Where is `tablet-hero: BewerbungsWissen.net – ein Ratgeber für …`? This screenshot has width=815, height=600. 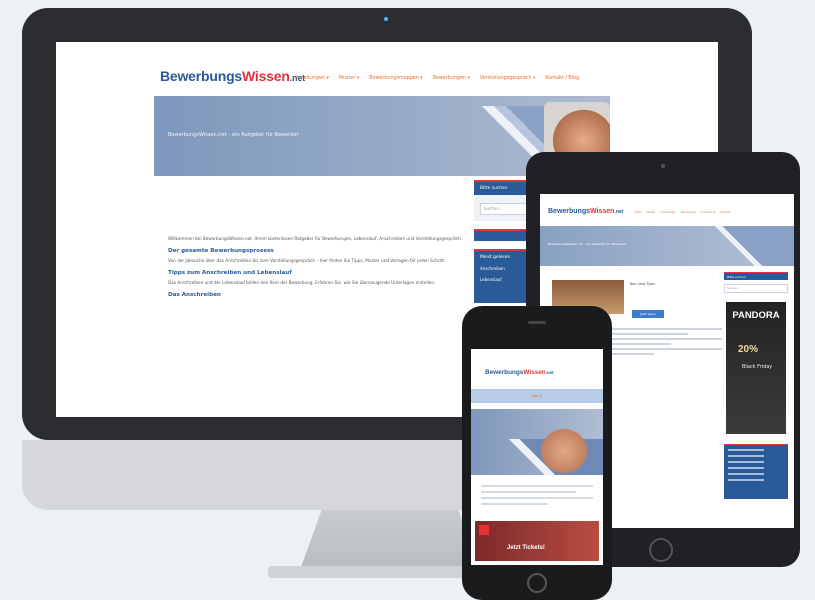 tablet-hero: BewerbungsWissen.net – ein Ratgeber für … is located at coordinates (667, 246).